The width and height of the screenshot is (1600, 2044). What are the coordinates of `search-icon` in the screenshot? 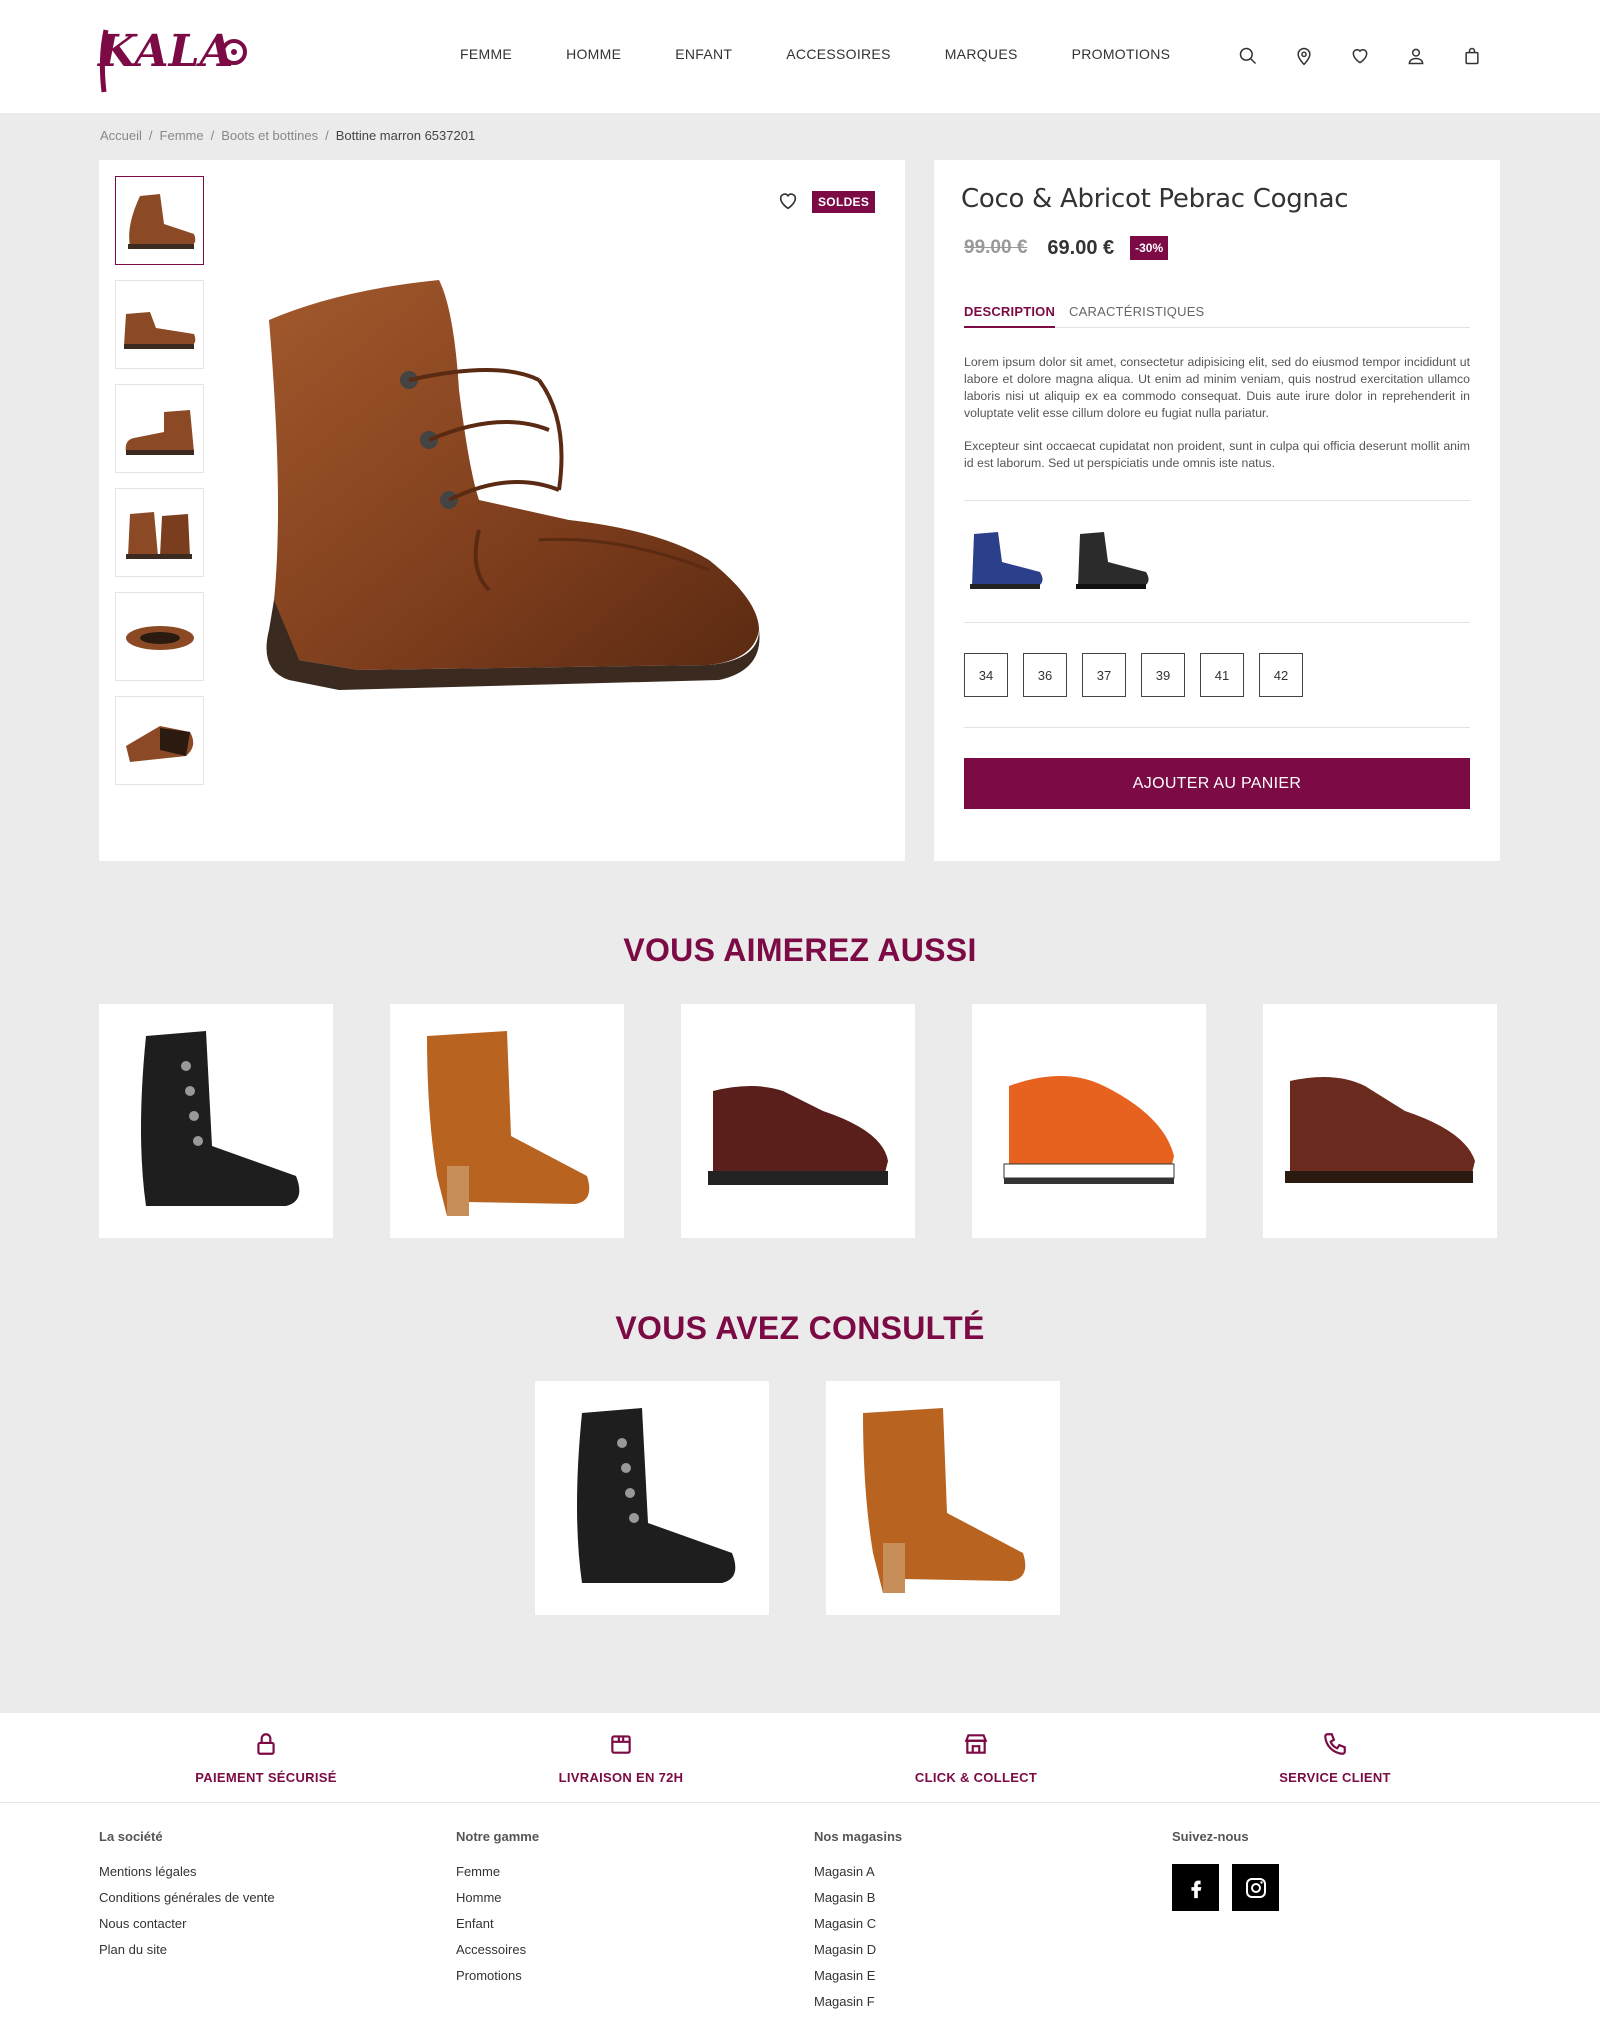 It's located at (1248, 56).